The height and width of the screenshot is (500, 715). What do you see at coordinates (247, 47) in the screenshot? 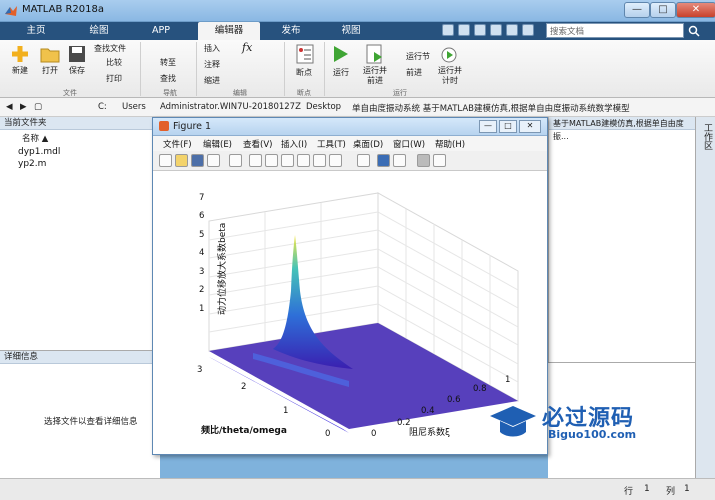
I see `fx-button: fx` at bounding box center [247, 47].